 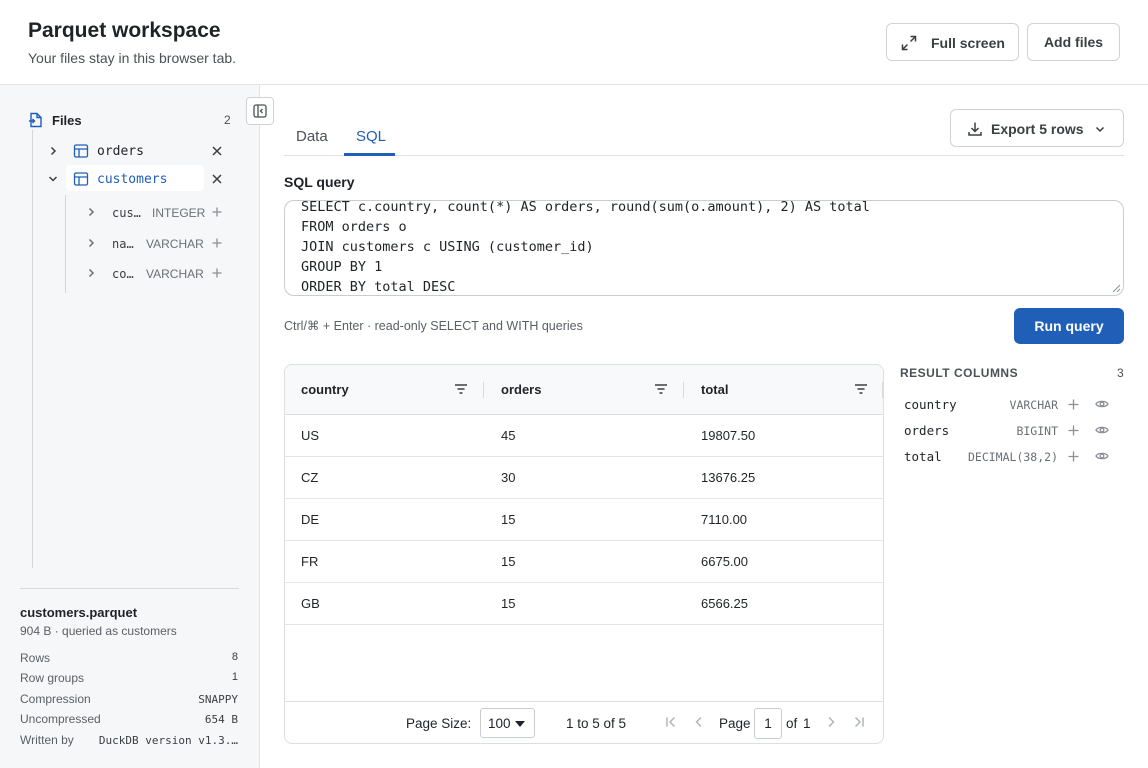 I want to click on tree-guide, so click(x=65, y=244).